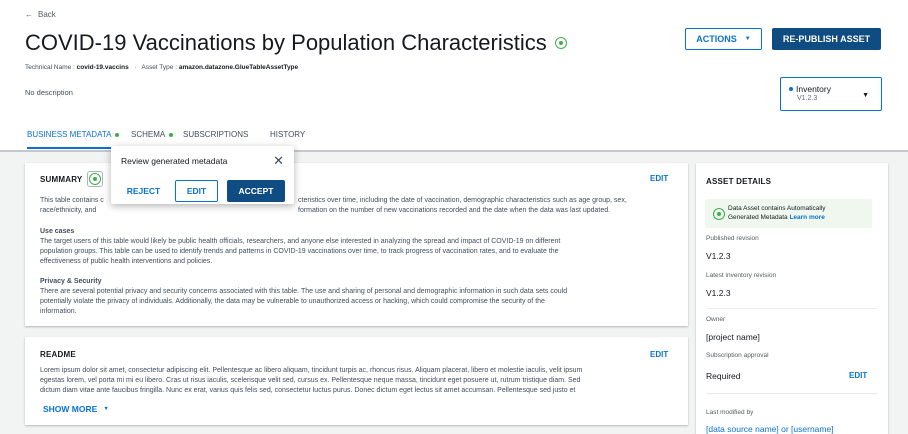 The width and height of the screenshot is (908, 434). What do you see at coordinates (716, 39) in the screenshot?
I see `actions-label: ACTIONS` at bounding box center [716, 39].